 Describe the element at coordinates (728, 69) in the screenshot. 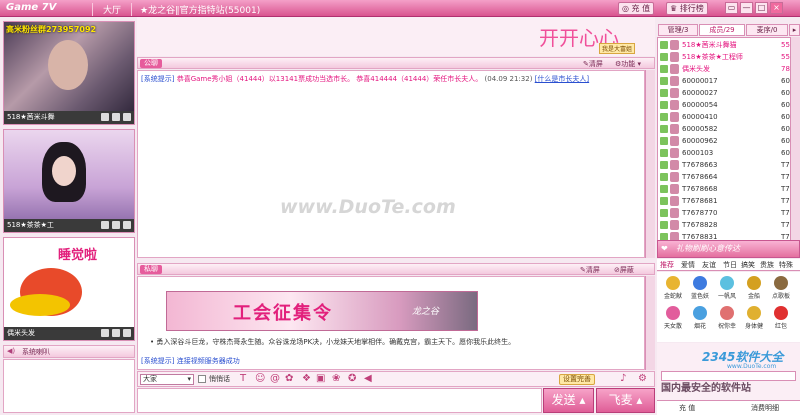

I see `user-row: 偶米头发788568` at that location.